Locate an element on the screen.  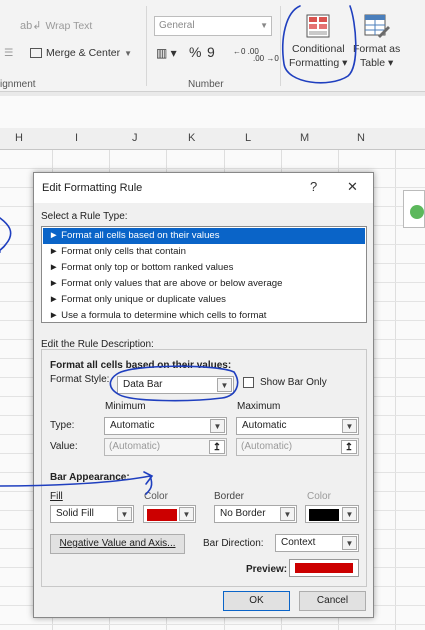
show-bar-only-checkbox is located at coordinates (248, 382).